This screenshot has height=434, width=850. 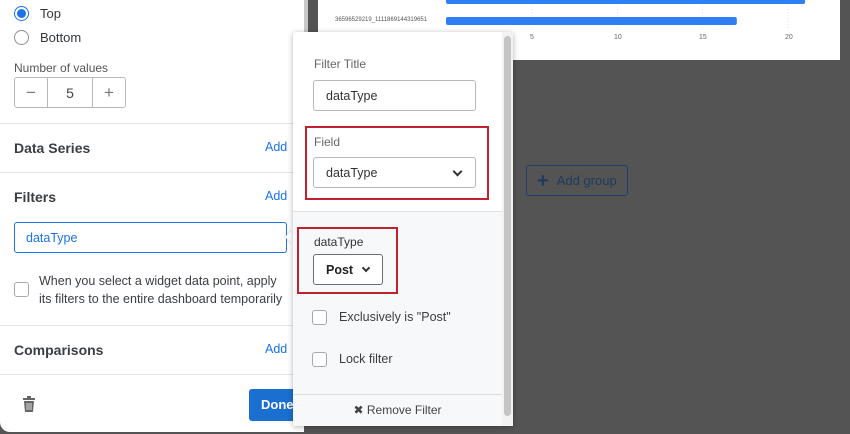 I want to click on number-of-values-stepper: − 5 +, so click(x=70, y=92).